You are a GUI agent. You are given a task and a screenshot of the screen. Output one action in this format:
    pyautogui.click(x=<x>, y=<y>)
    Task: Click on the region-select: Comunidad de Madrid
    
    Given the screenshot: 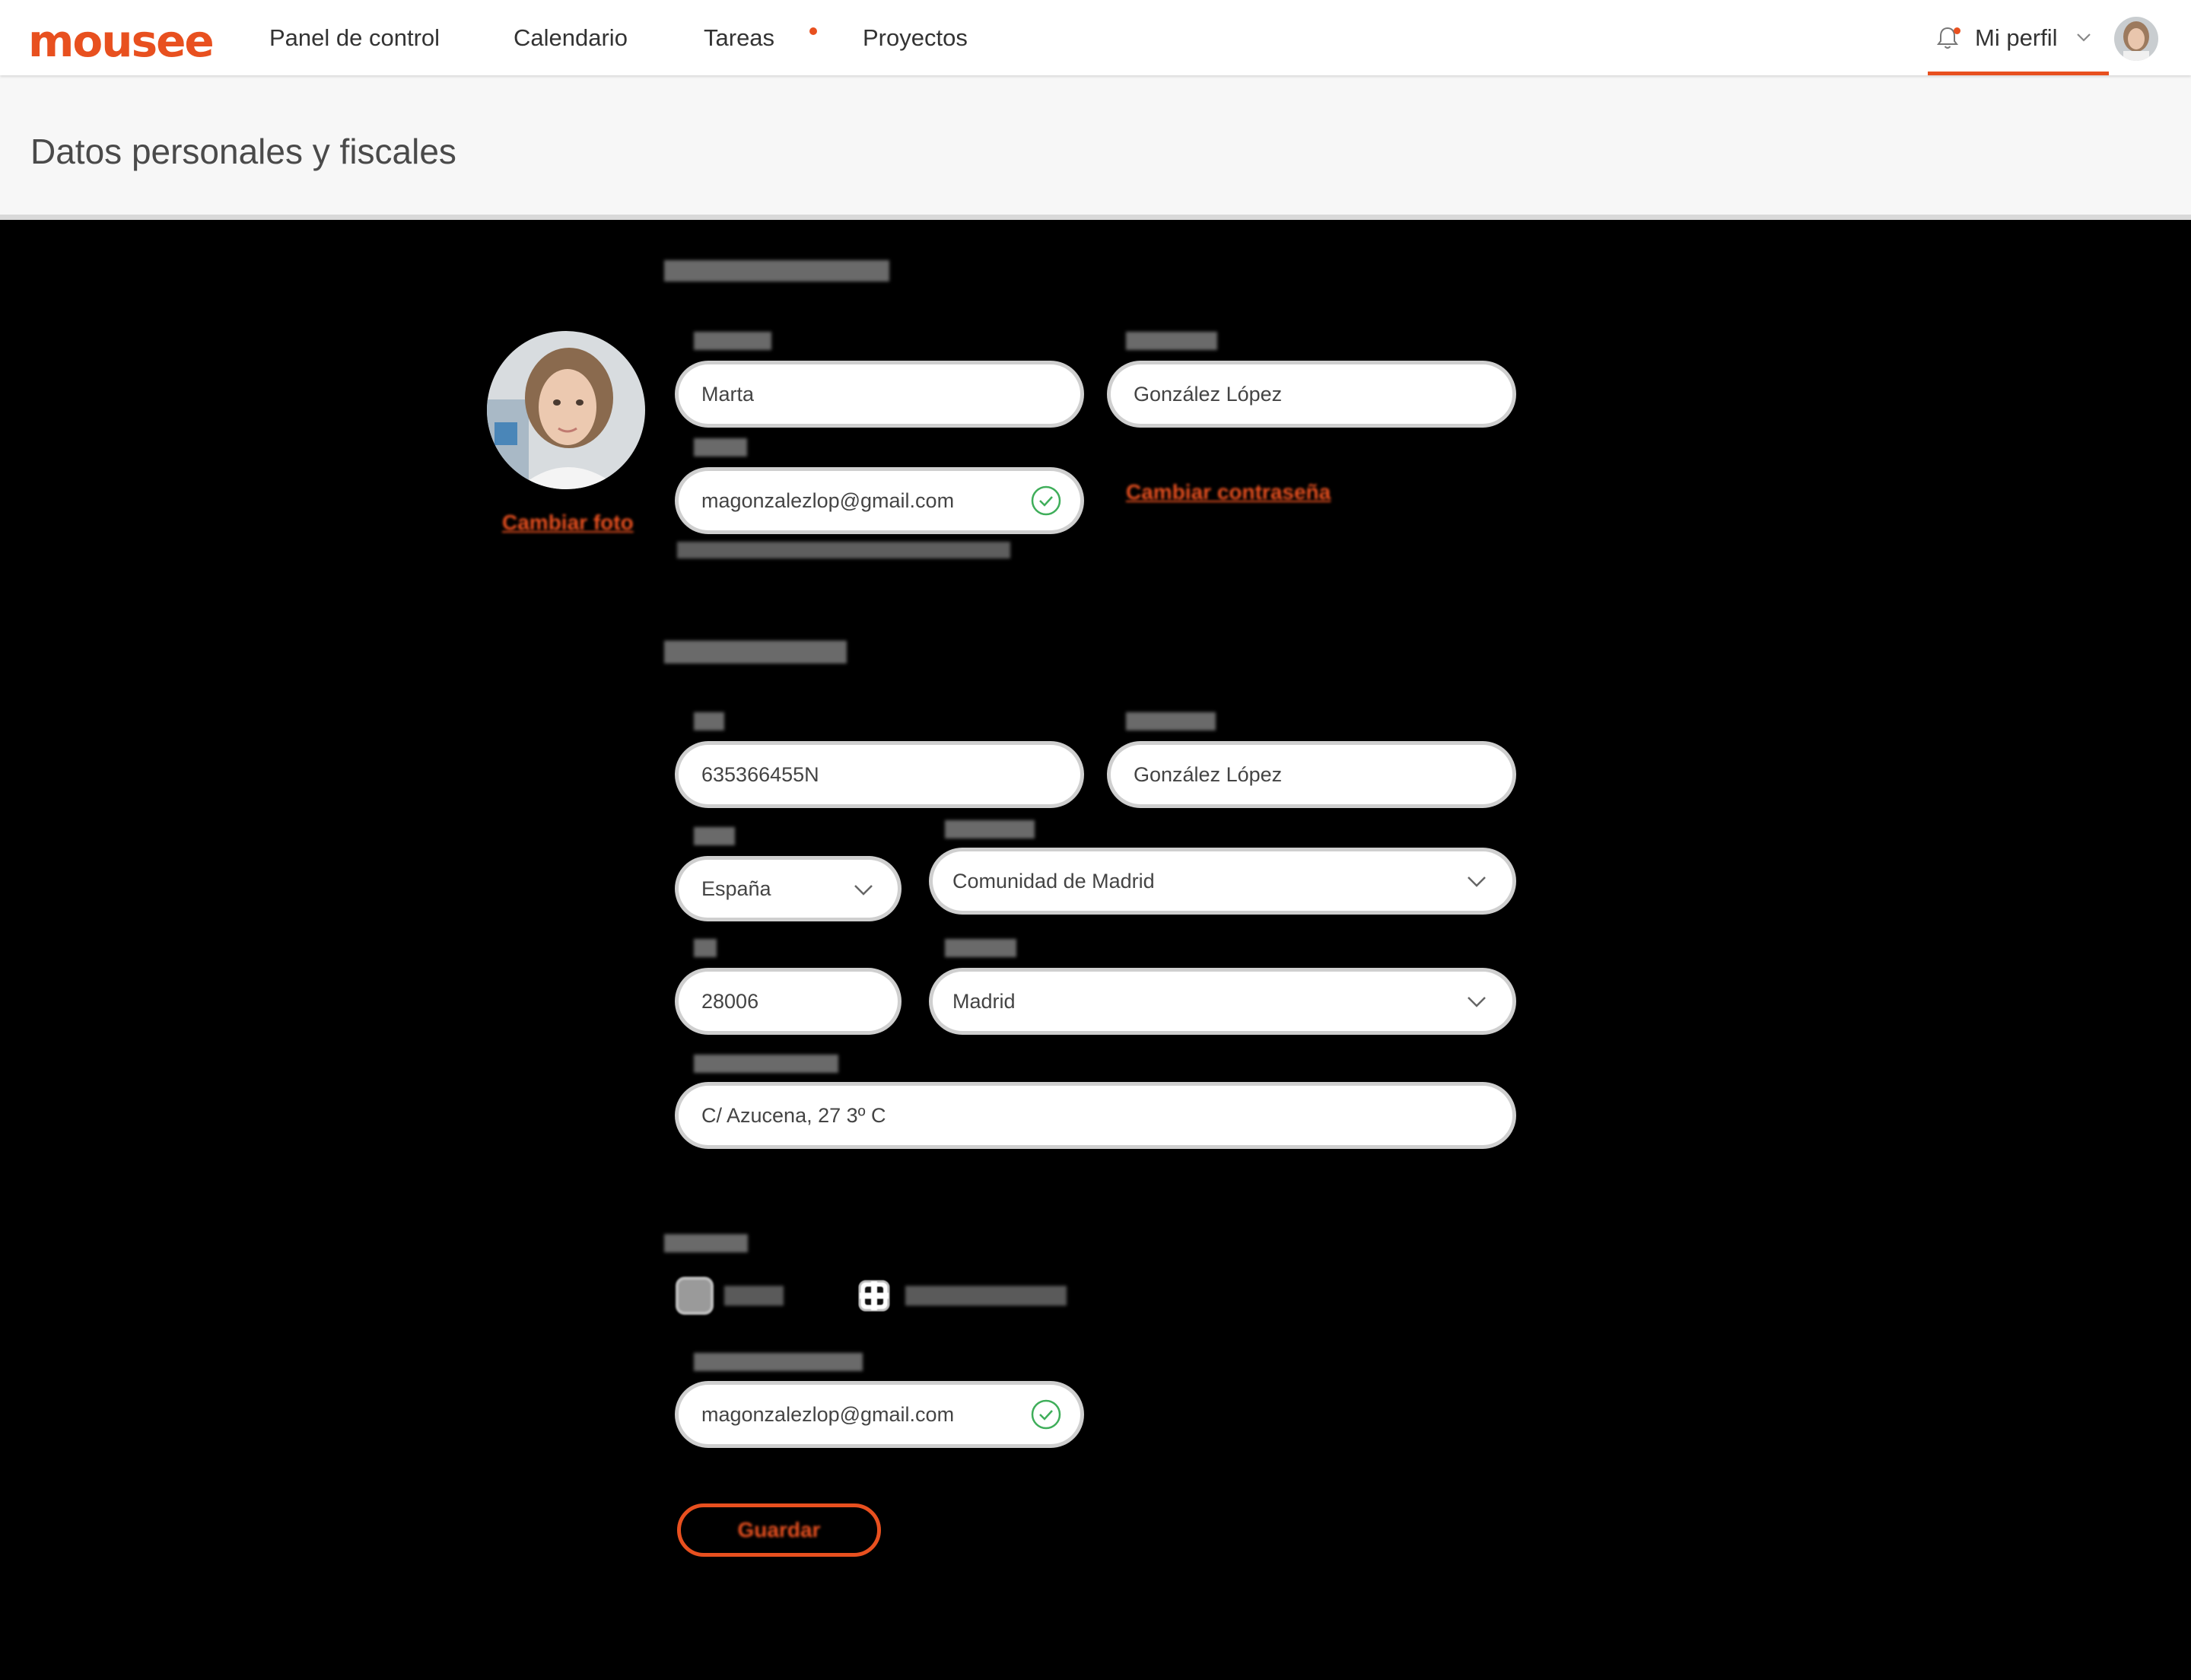 What is the action you would take?
    pyautogui.click(x=1222, y=881)
    